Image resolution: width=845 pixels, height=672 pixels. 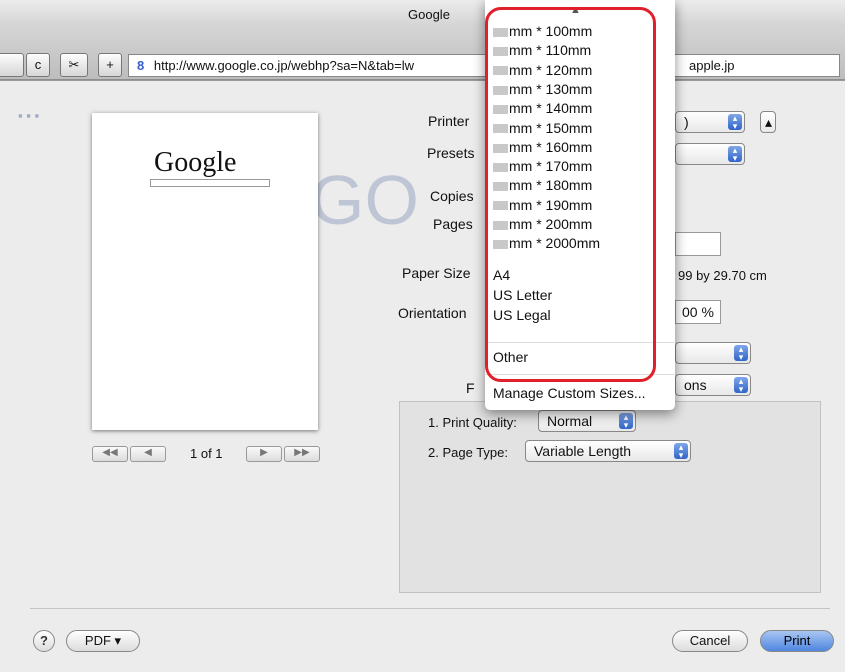 I want to click on menu-item-custom-size: mm * 110mm, so click(x=542, y=50).